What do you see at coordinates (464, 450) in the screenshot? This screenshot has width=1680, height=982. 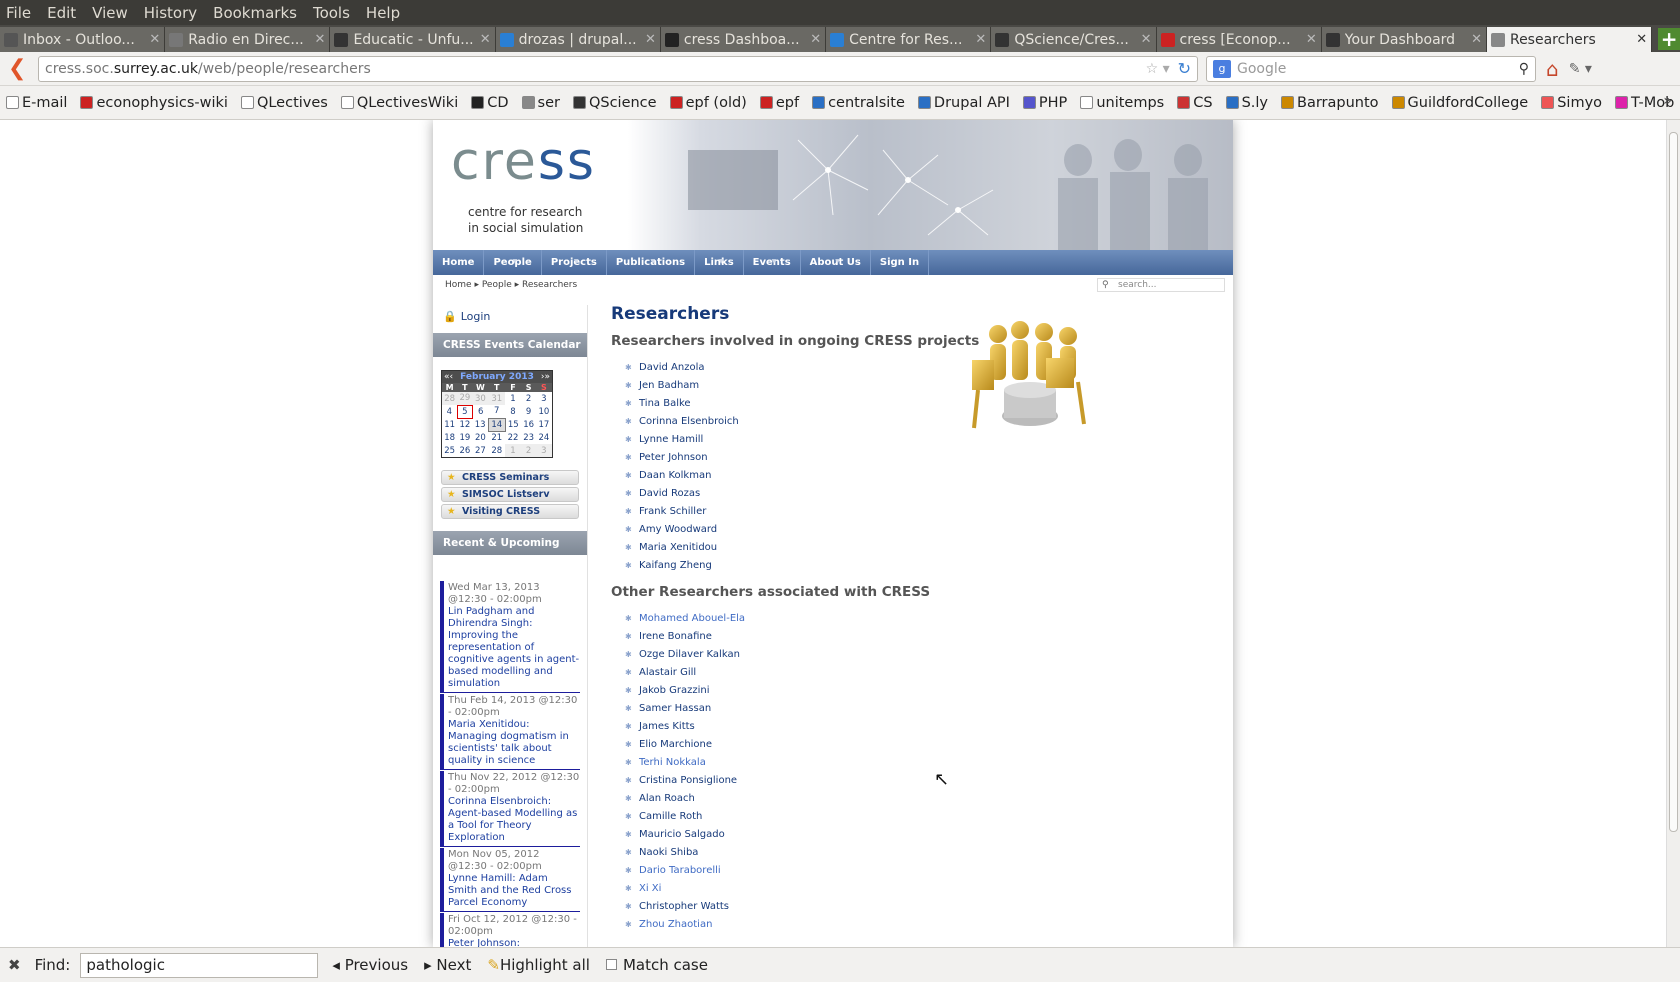 I see `calendar-day: 26` at bounding box center [464, 450].